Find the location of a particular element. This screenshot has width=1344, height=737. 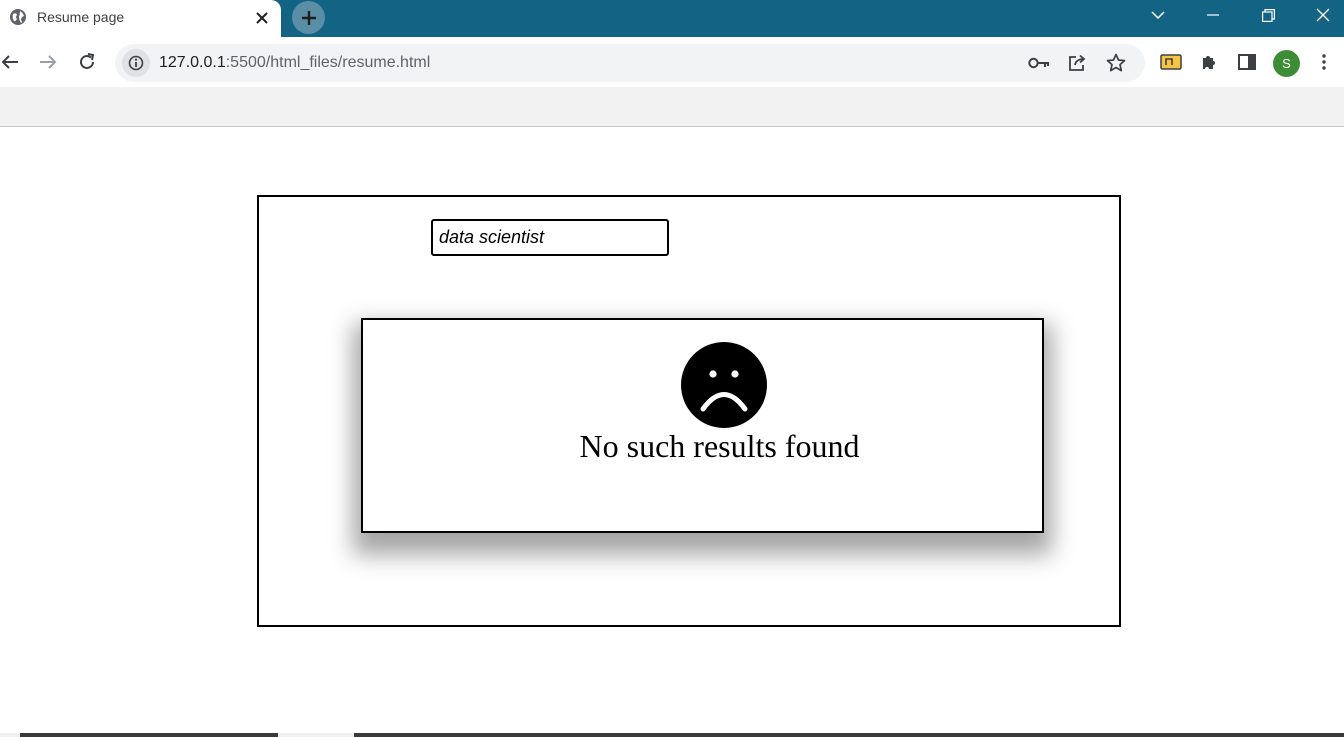

close-icon is located at coordinates (1323, 15).